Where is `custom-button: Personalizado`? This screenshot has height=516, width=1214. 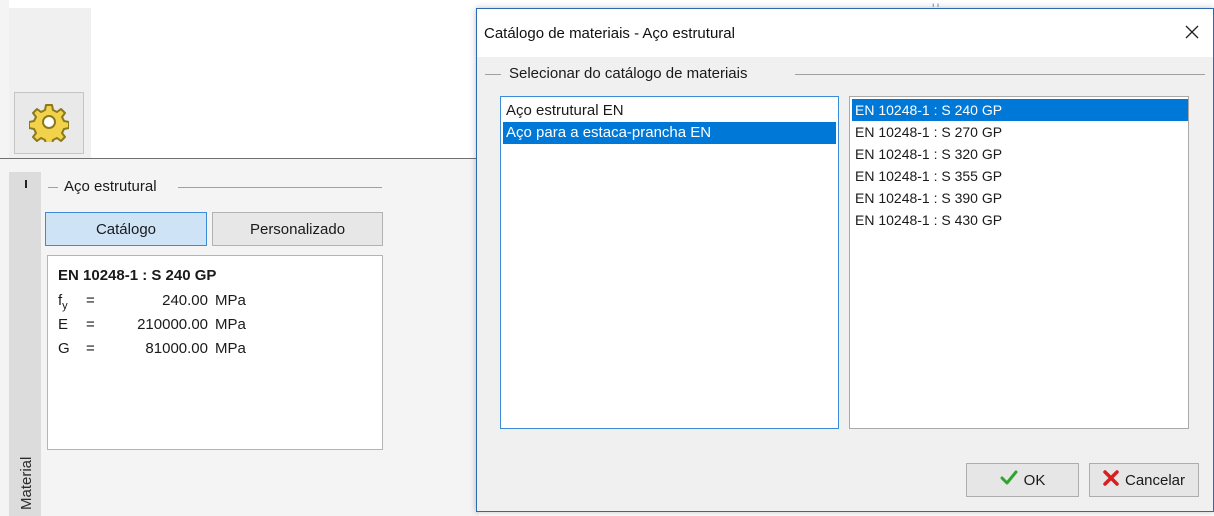 custom-button: Personalizado is located at coordinates (297, 229).